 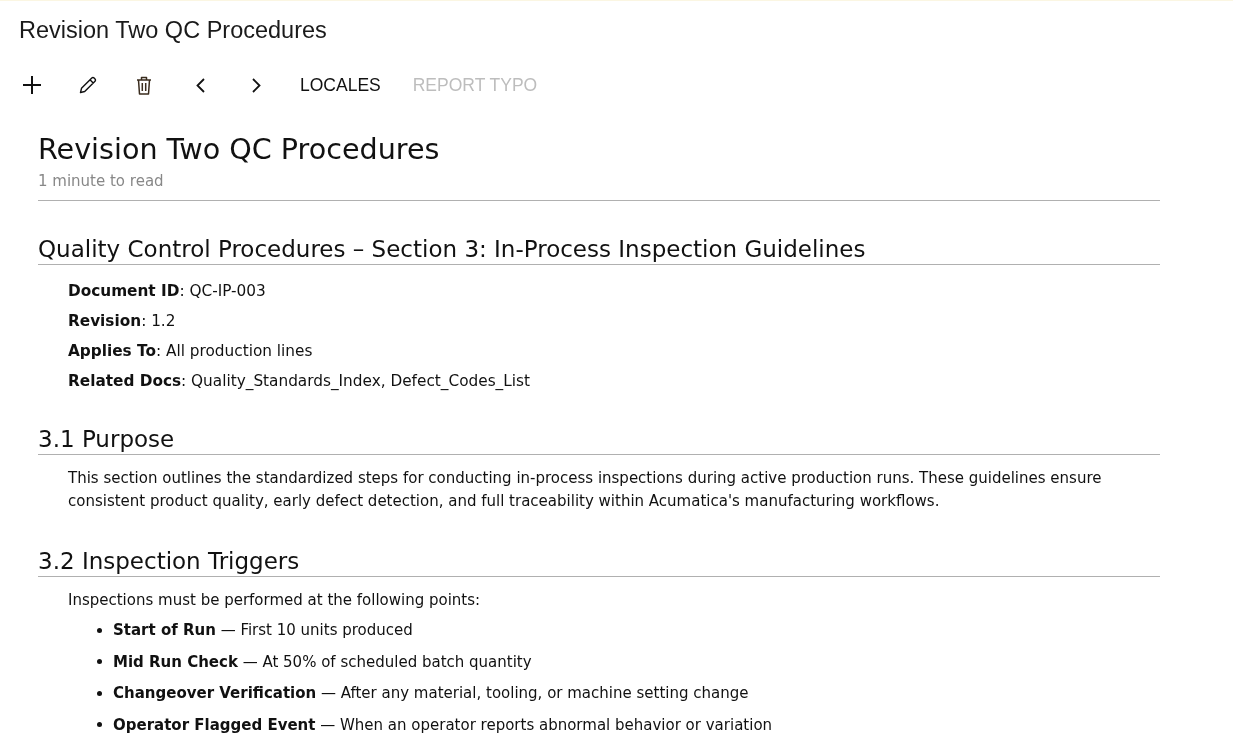 I want to click on pencil-icon, so click(x=88, y=85).